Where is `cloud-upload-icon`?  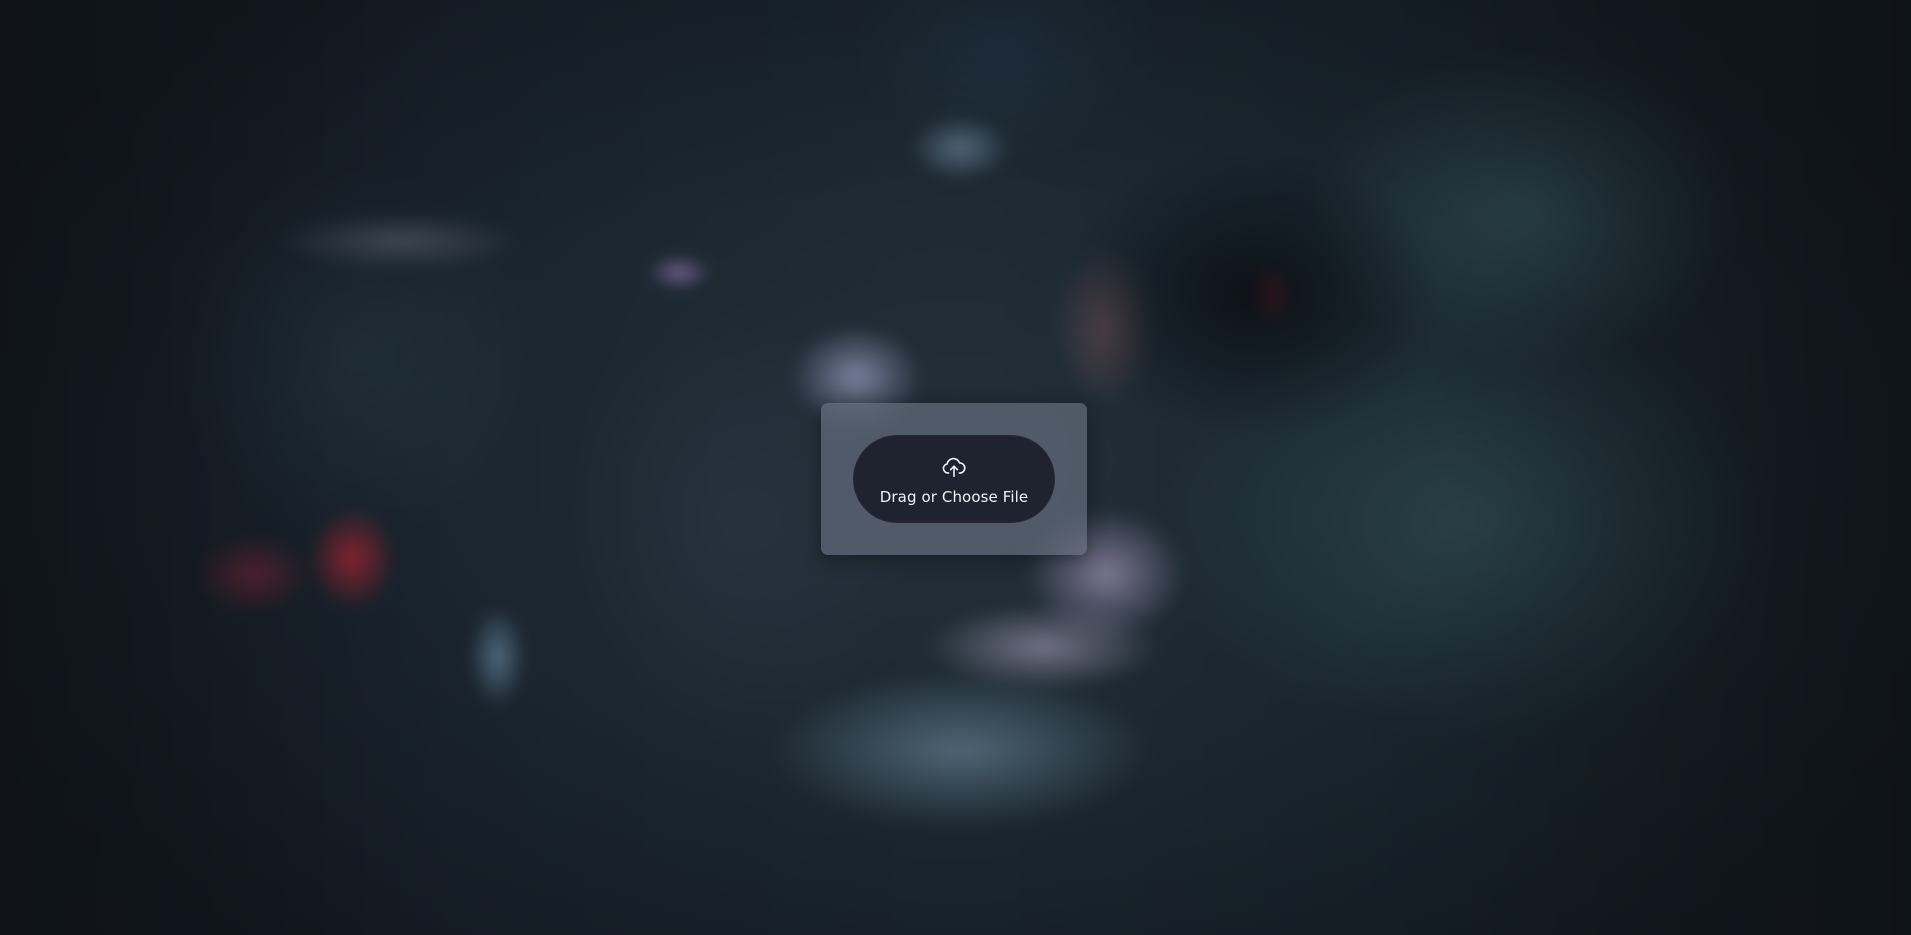 cloud-upload-icon is located at coordinates (954, 467).